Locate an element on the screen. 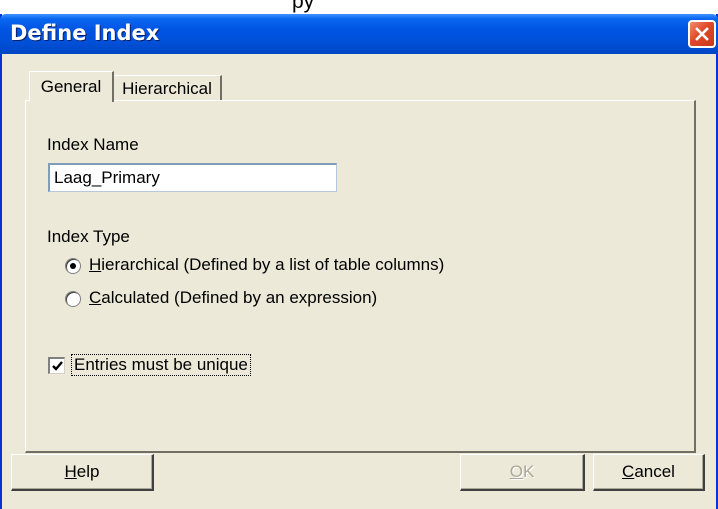 Image resolution: width=718 pixels, height=509 pixels. tab-general: General is located at coordinates (71, 86).